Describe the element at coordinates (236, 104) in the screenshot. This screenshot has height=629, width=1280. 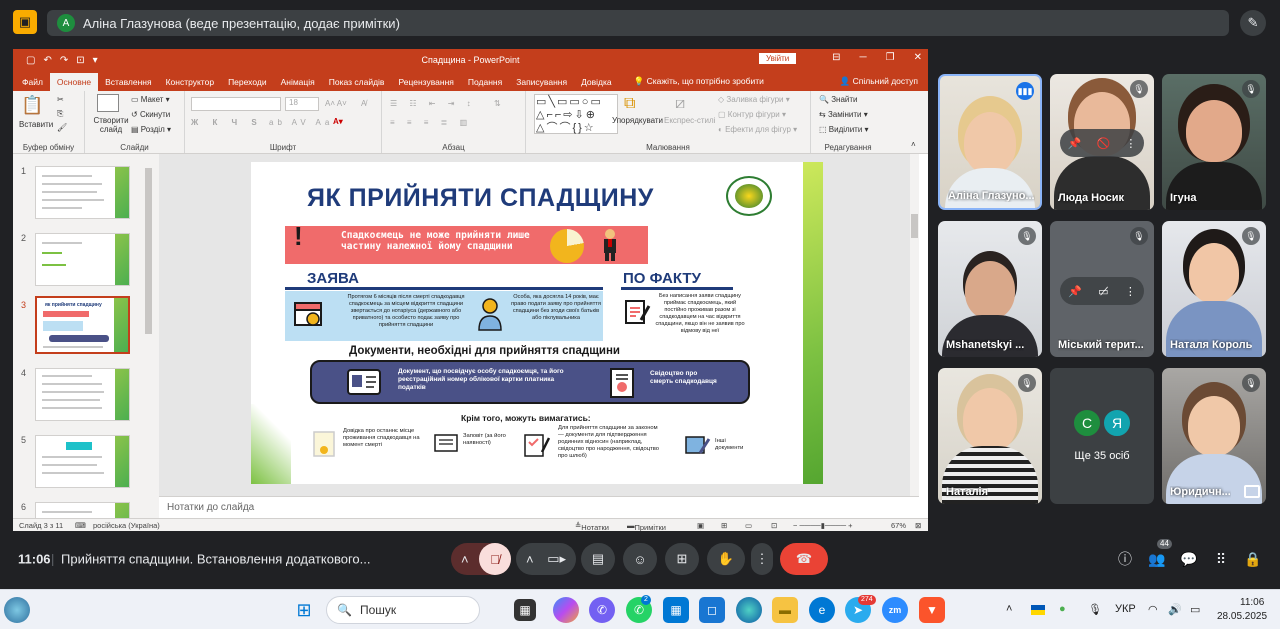
I see `font-family-select` at that location.